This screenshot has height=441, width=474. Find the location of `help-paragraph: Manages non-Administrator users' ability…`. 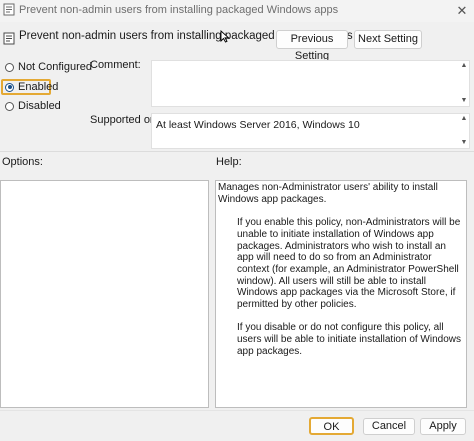

help-paragraph: Manages non-Administrator users' ability… is located at coordinates (328, 193).